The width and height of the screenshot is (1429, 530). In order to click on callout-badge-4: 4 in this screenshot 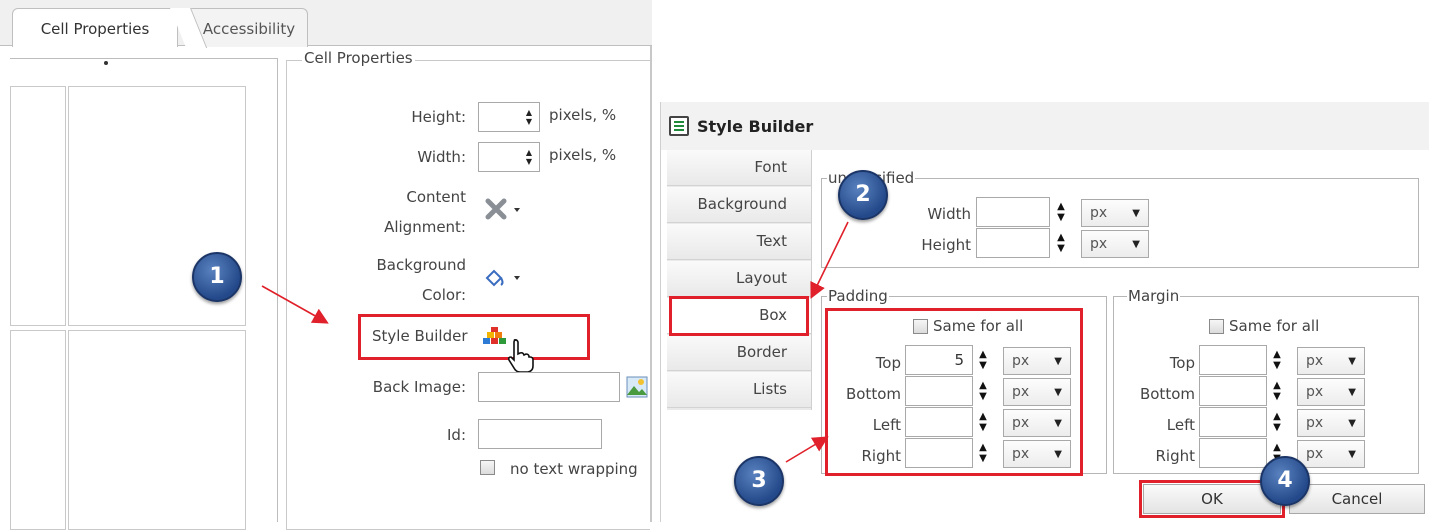, I will do `click(1285, 481)`.